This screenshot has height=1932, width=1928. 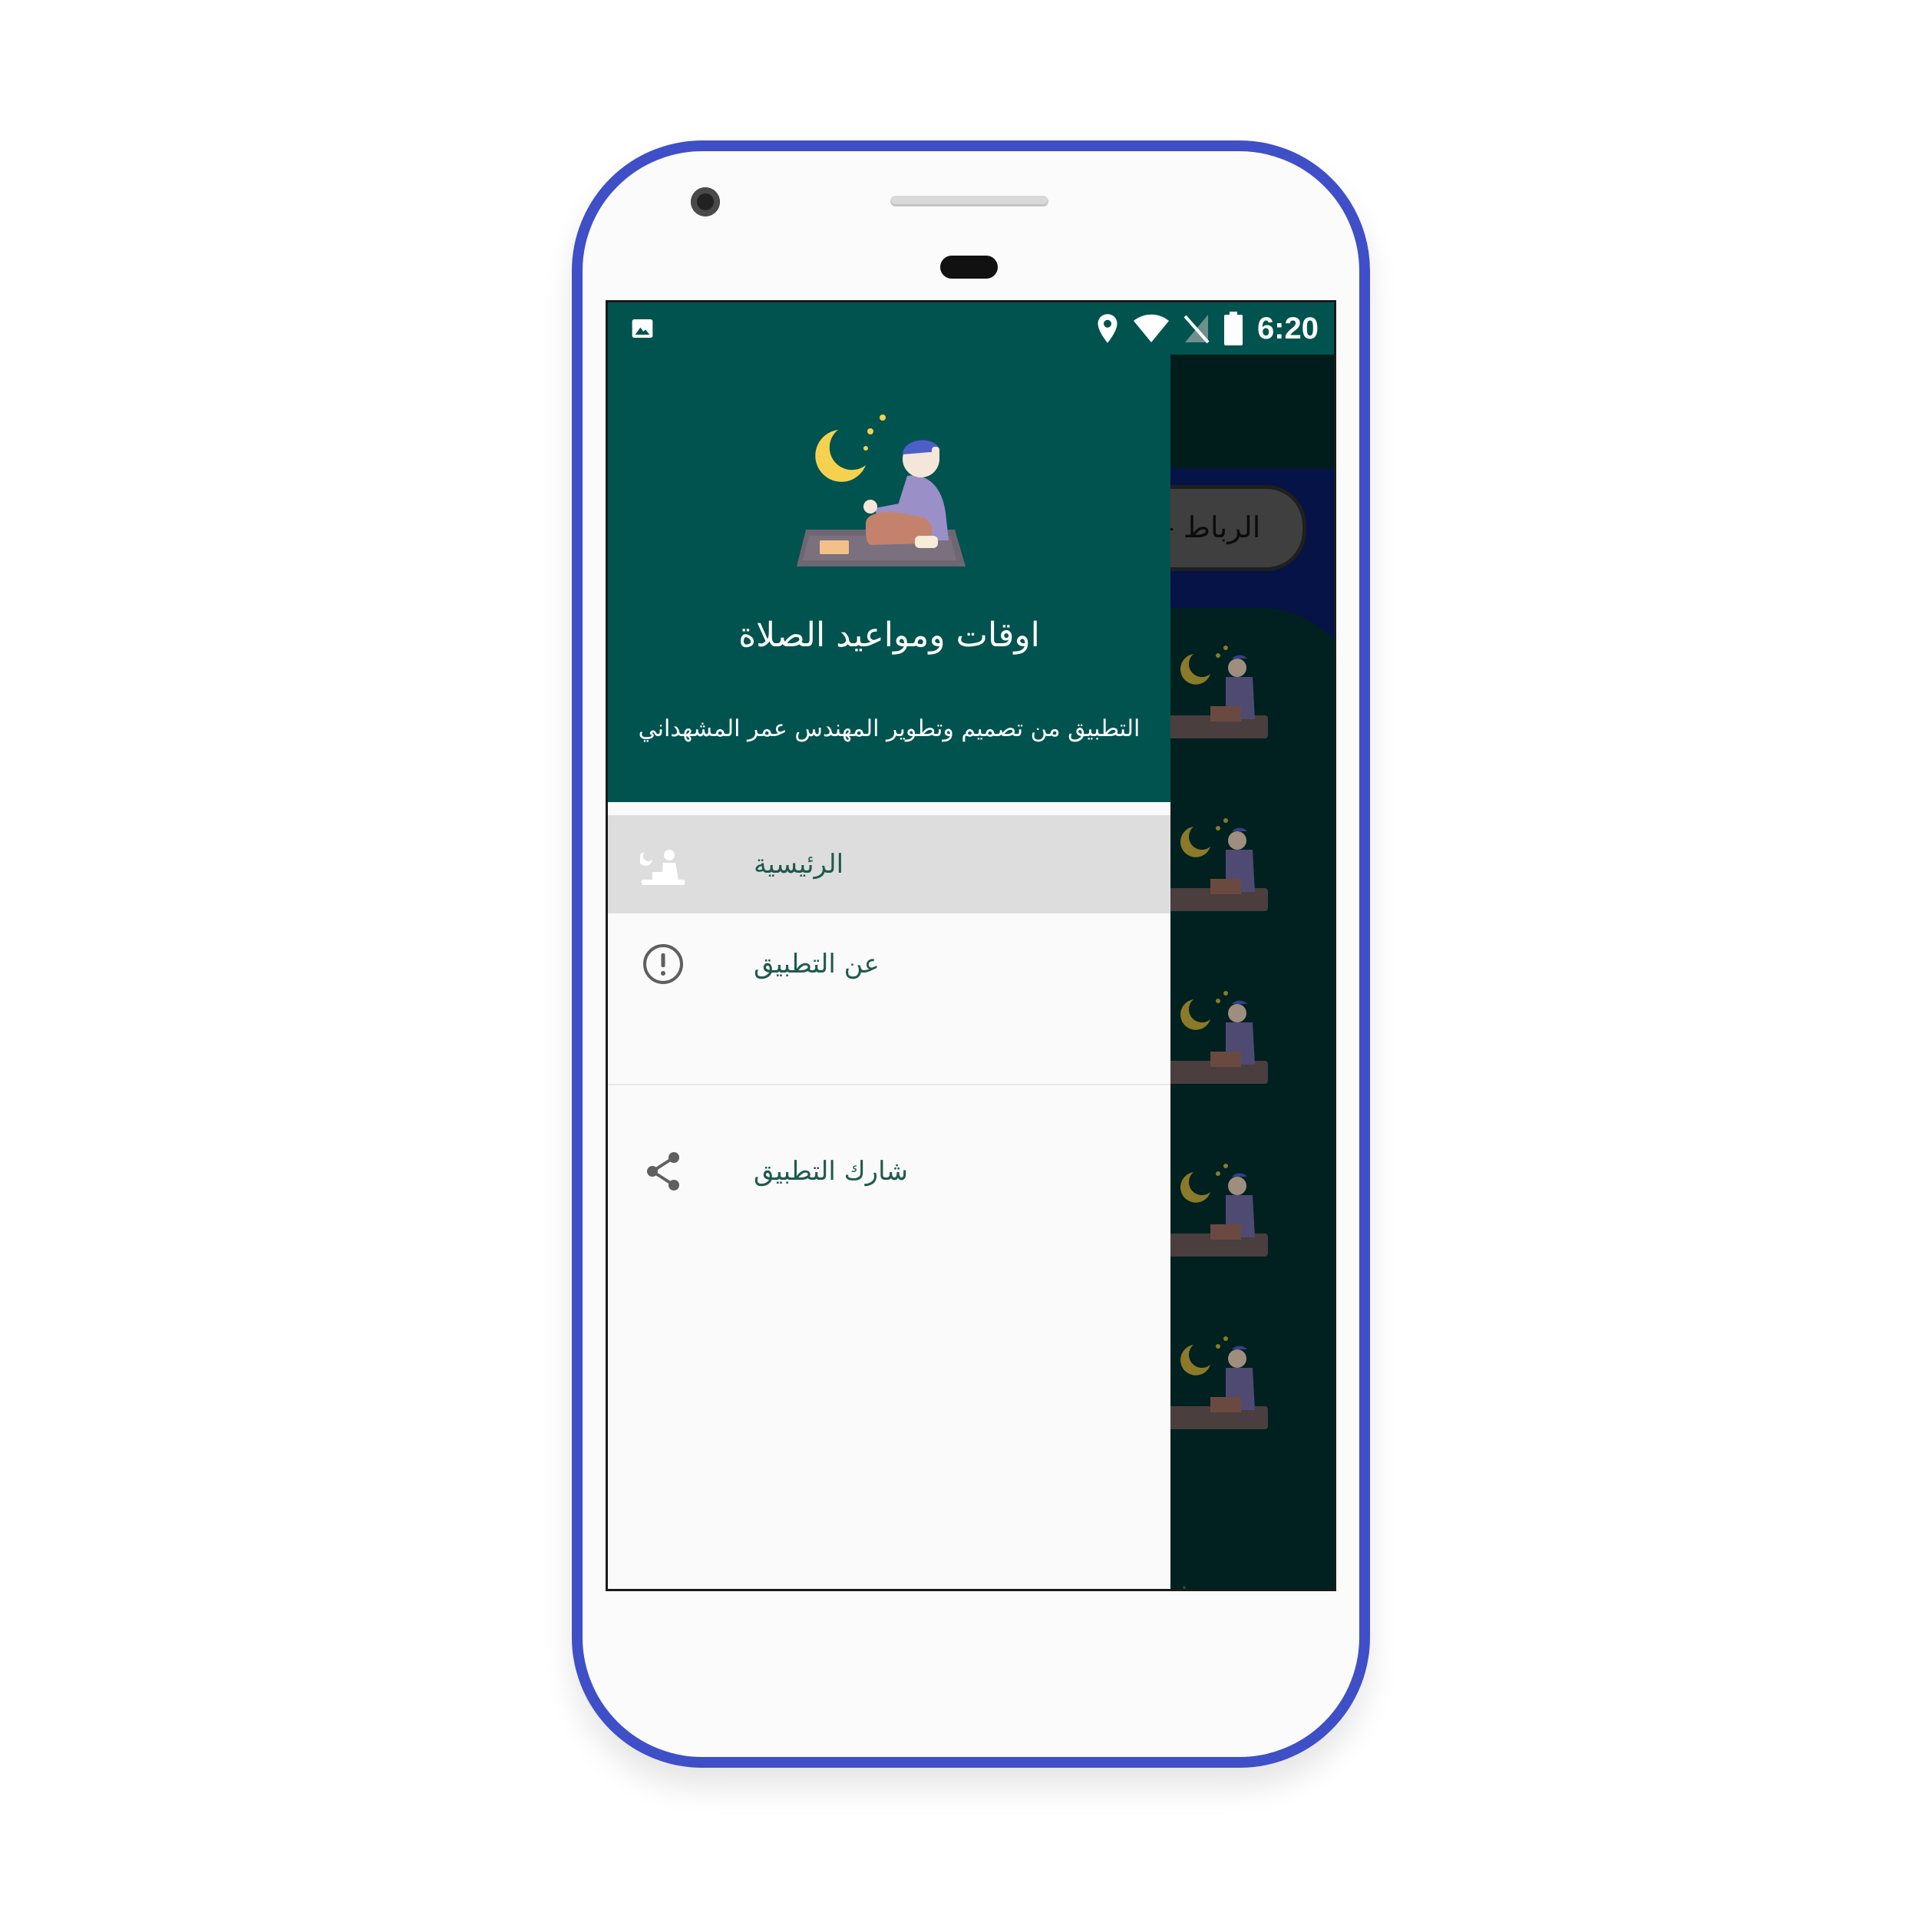 What do you see at coordinates (663, 964) in the screenshot?
I see `info-icon` at bounding box center [663, 964].